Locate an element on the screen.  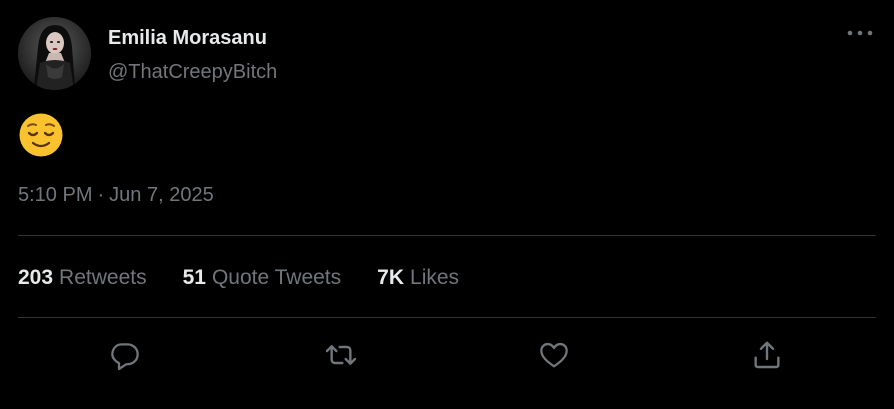
likes-label: Likes is located at coordinates (435, 277).